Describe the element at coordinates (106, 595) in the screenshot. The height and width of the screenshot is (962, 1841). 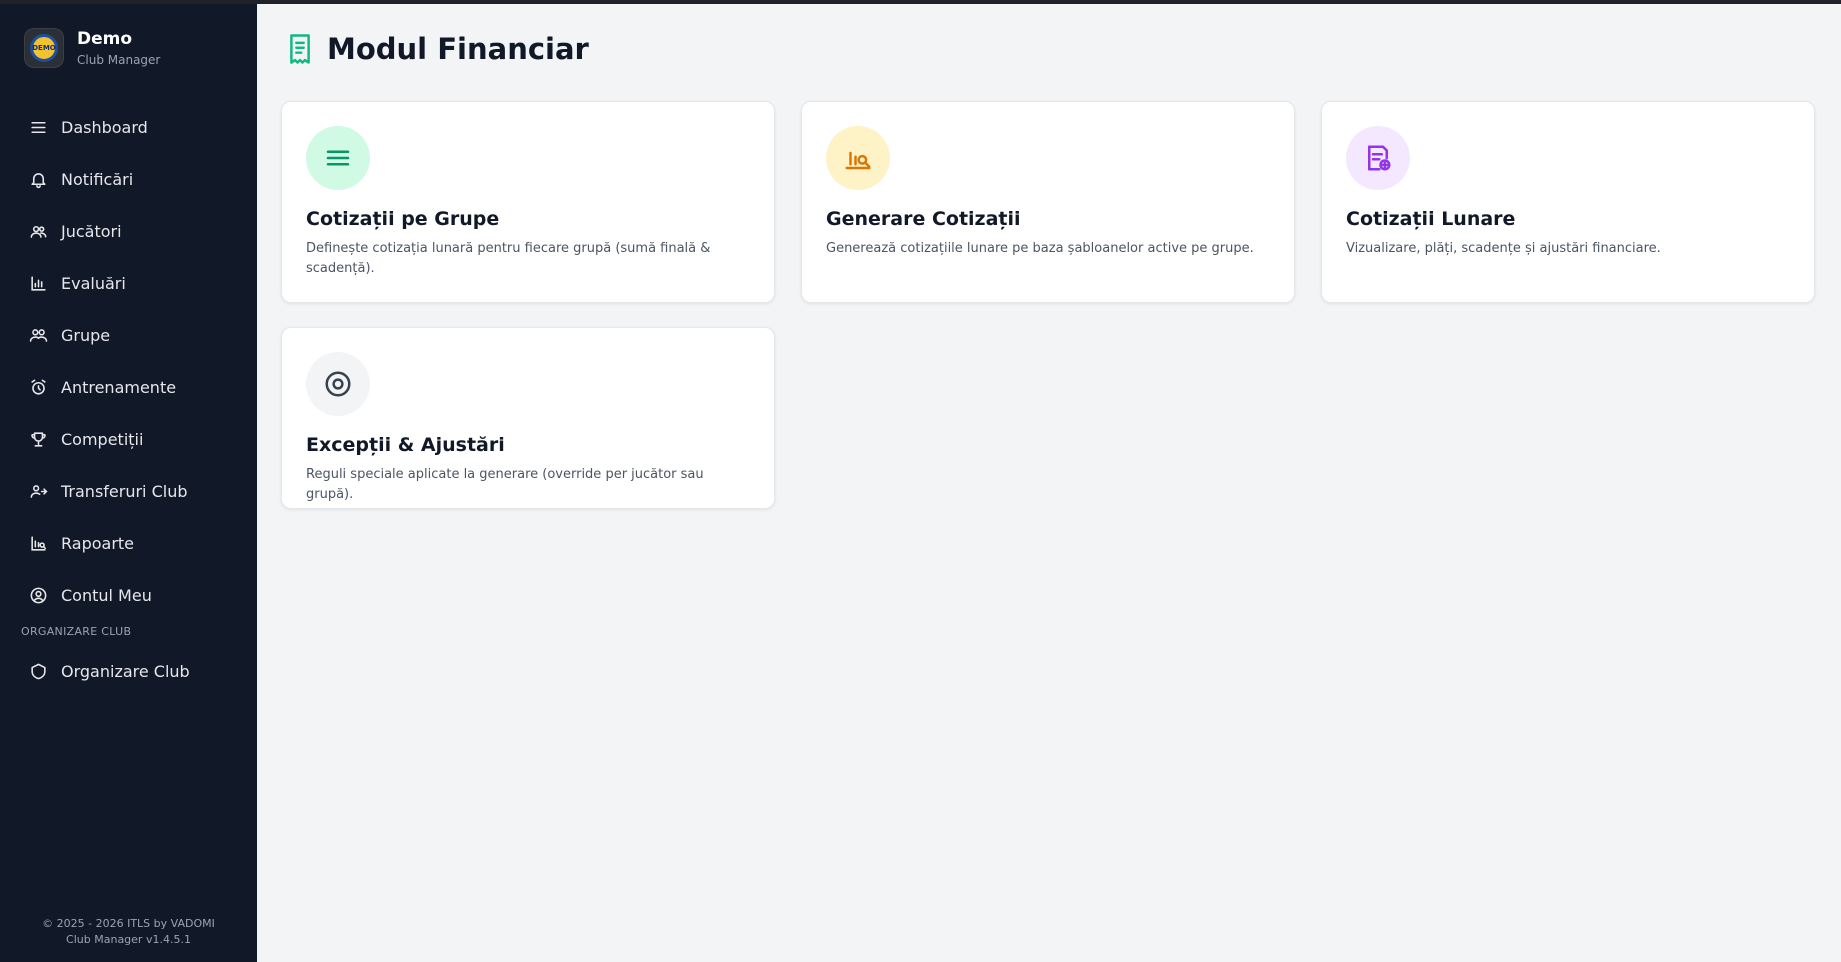
I see `sidebar-item-label: Contul Meu` at that location.